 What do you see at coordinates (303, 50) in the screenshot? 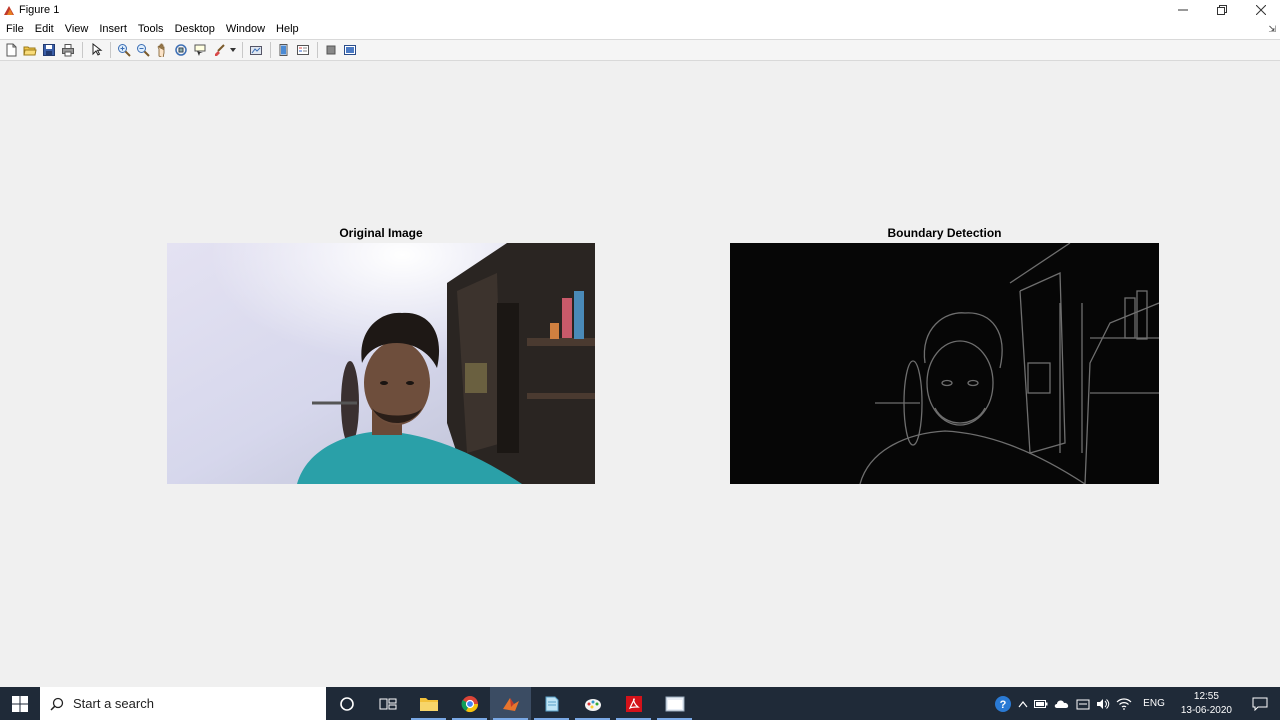
I see `legend-icon` at bounding box center [303, 50].